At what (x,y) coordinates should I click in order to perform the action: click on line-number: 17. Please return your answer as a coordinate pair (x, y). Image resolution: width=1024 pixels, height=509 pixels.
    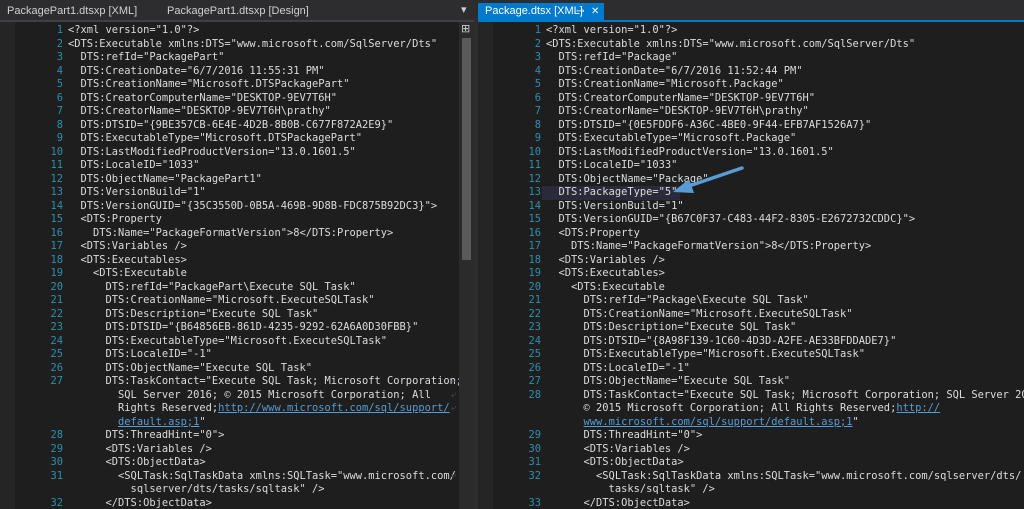
    Looking at the image, I should click on (534, 246).